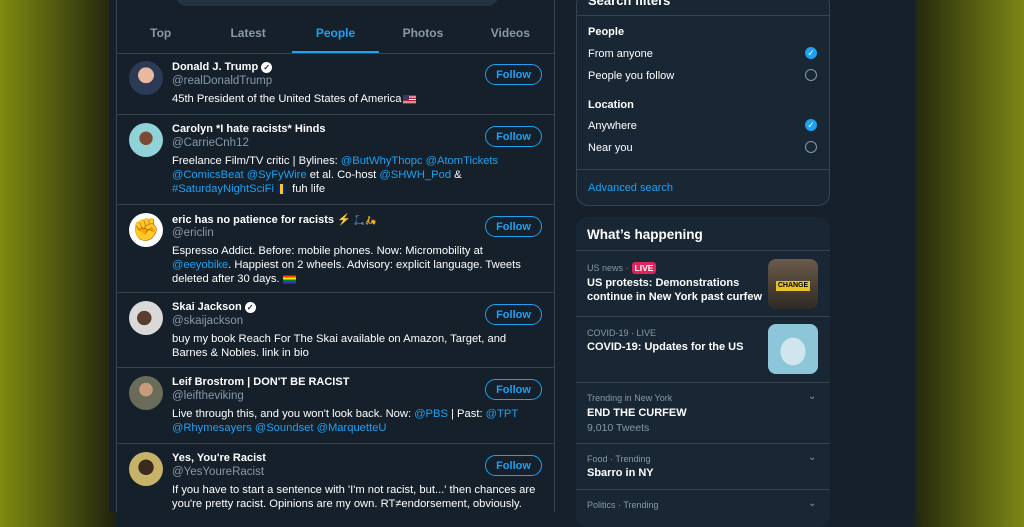  I want to click on radio-near-you, so click(811, 147).